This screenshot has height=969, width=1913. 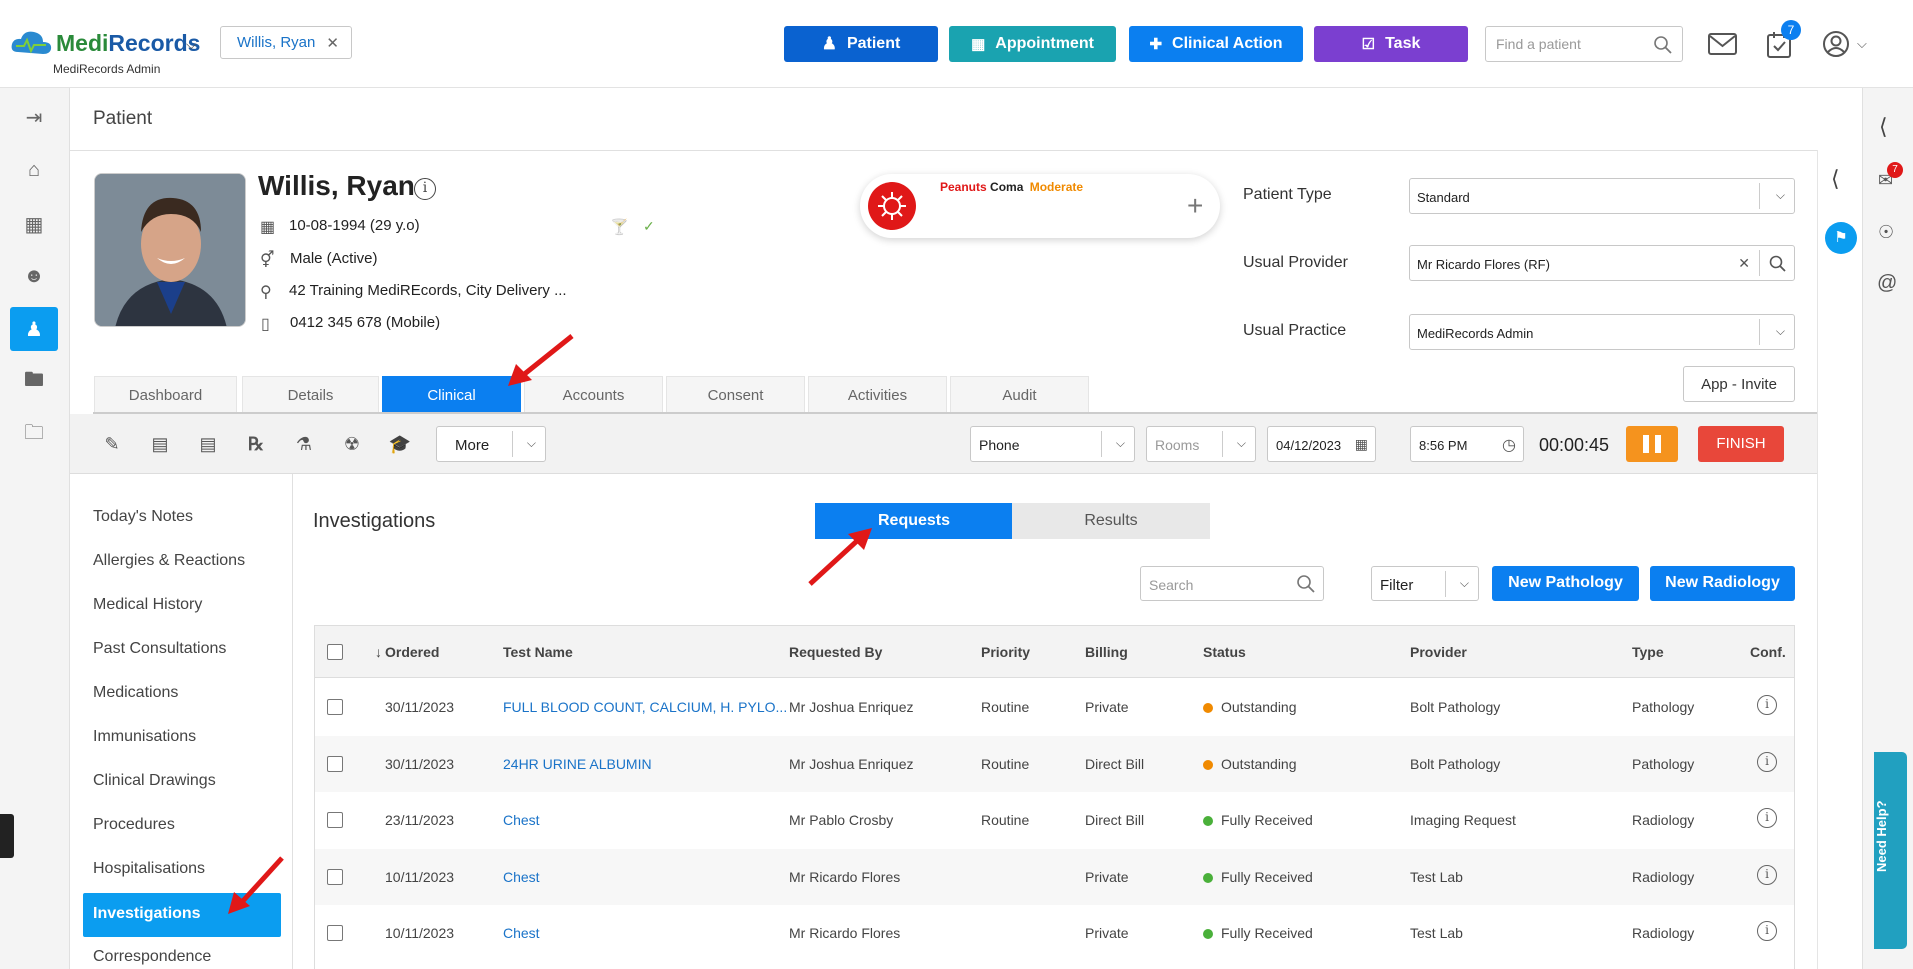 What do you see at coordinates (112, 444) in the screenshot?
I see `notes-edit-icon: ✎` at bounding box center [112, 444].